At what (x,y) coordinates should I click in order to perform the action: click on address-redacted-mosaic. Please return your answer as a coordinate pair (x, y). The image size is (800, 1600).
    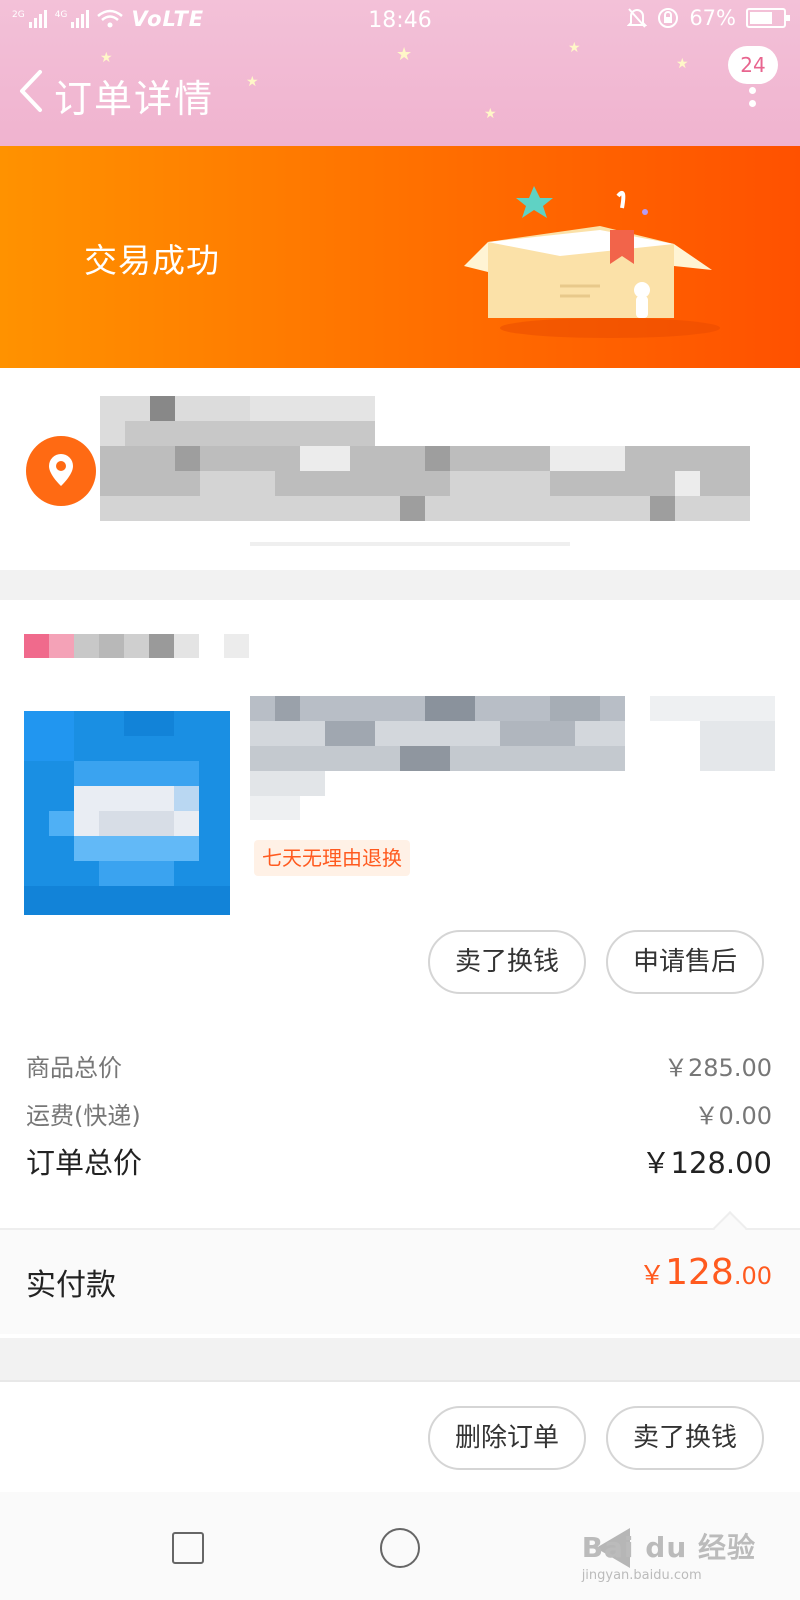
    Looking at the image, I should click on (430, 476).